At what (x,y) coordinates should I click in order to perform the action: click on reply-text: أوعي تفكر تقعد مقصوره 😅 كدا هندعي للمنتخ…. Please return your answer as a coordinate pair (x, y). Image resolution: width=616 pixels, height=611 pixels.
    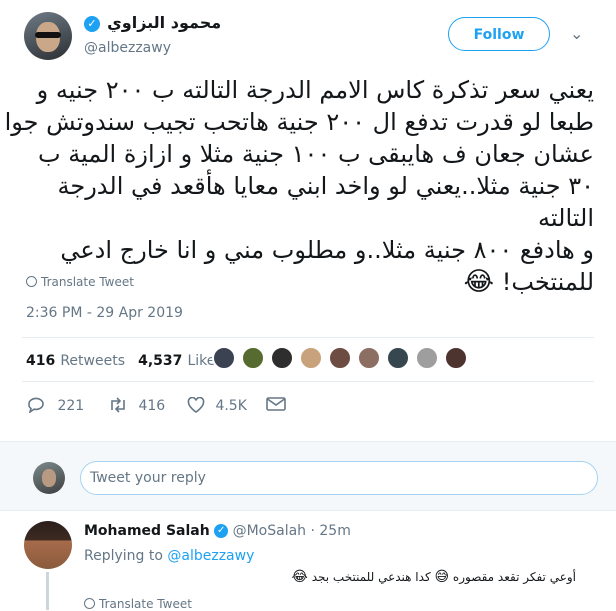
    Looking at the image, I should click on (434, 577).